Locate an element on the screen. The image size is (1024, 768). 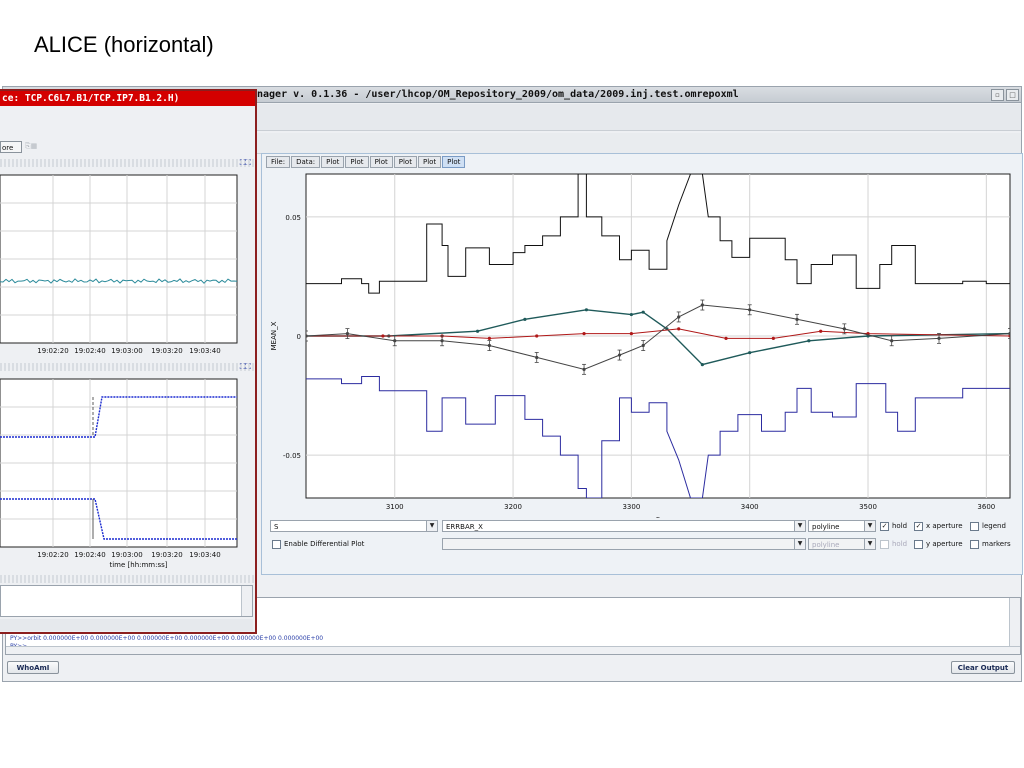
x-variable-select: S ▼ is located at coordinates (354, 526).